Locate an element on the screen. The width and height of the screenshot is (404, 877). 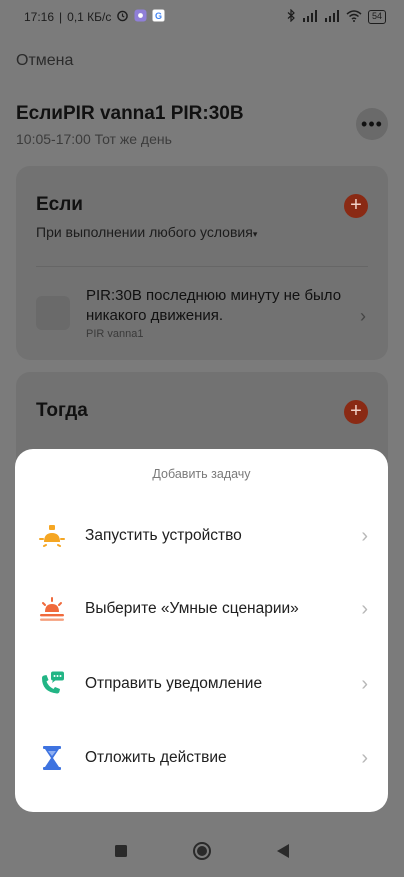
divider is located at coordinates (202, 266).